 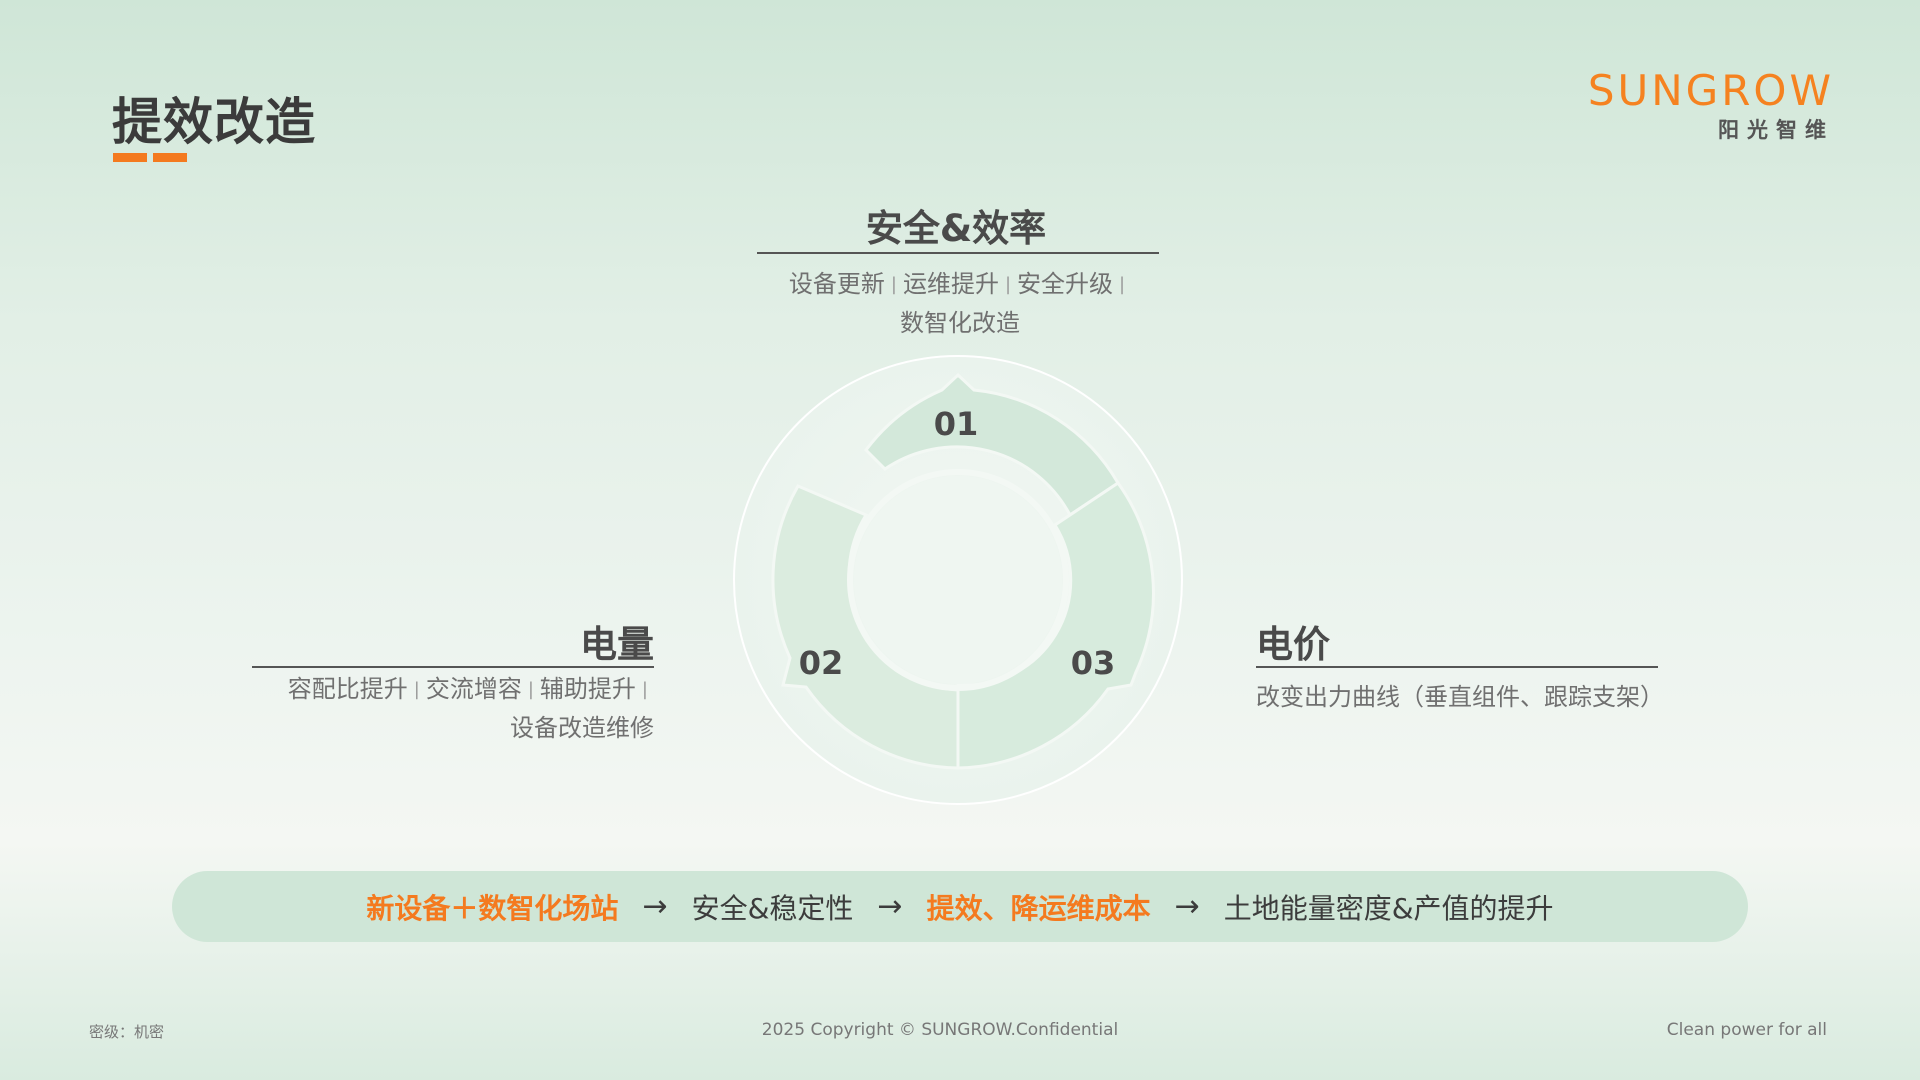 I want to click on section-03-divider, so click(x=1457, y=667).